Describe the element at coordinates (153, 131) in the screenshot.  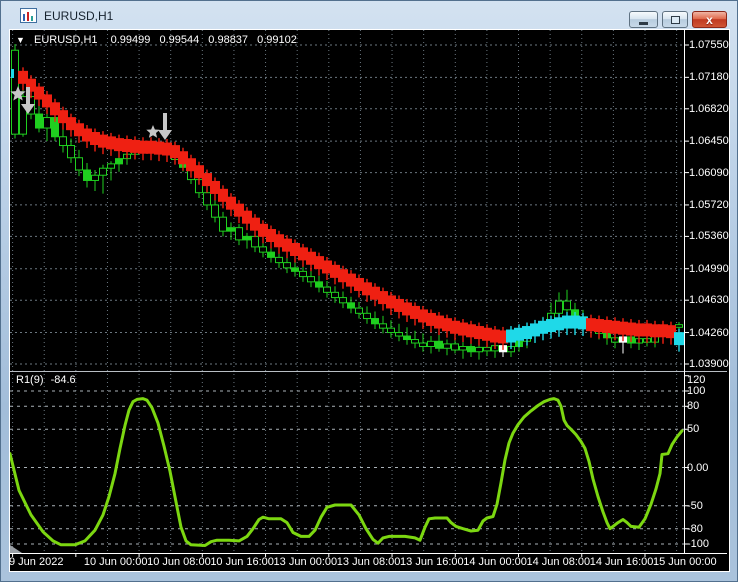
I see `star-icon` at that location.